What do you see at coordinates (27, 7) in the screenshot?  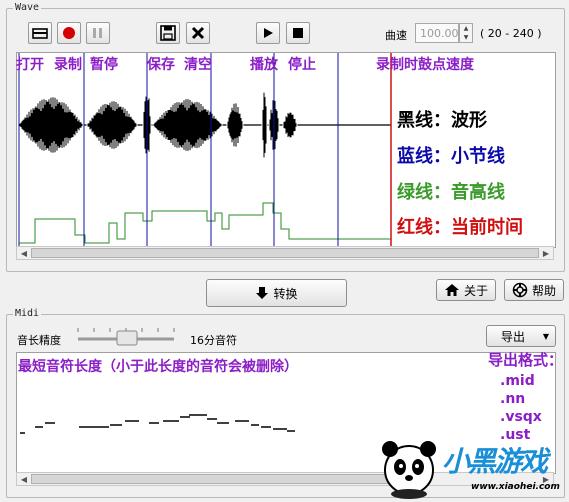 I see `wave-group-title: Wave` at bounding box center [27, 7].